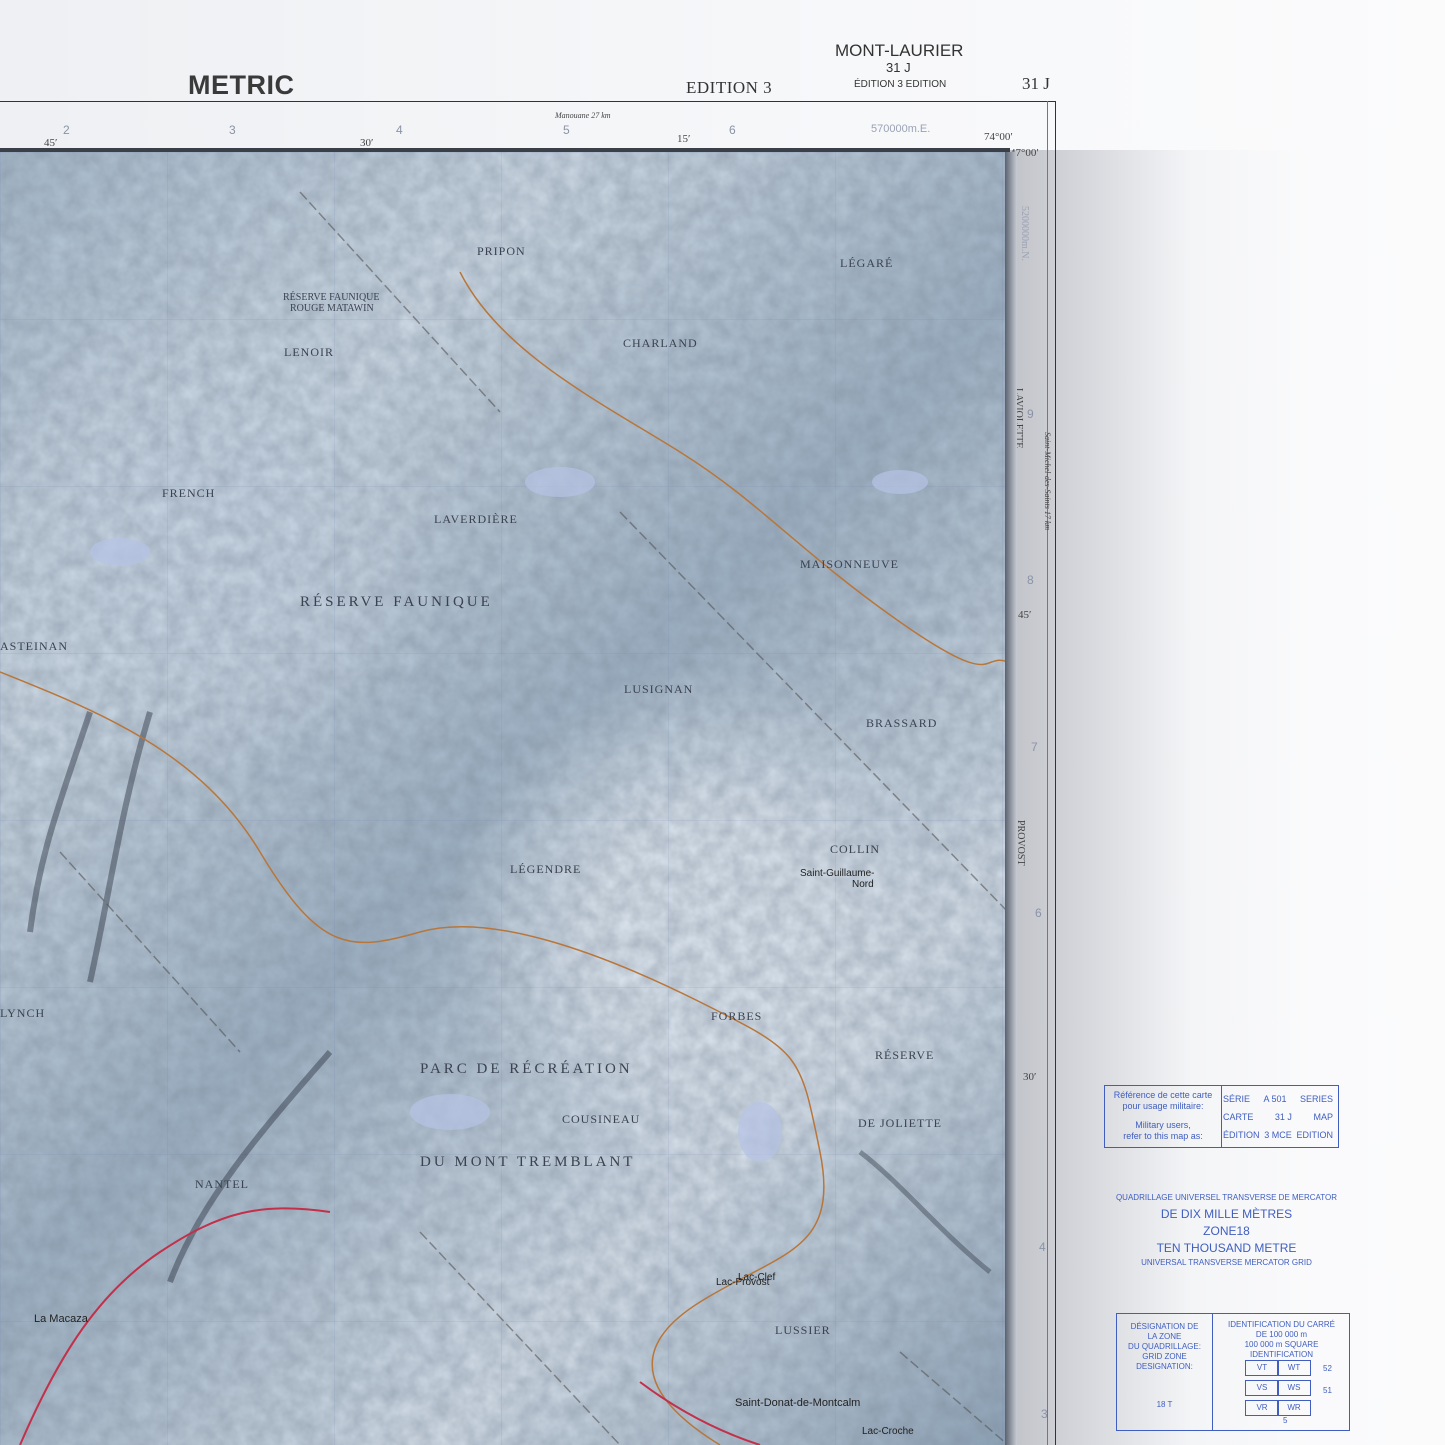 This screenshot has height=1445, width=1445. I want to click on grid-title-en: UNIVERSAL TRANSVERSE MERCATOR GRID, so click(1226, 1262).